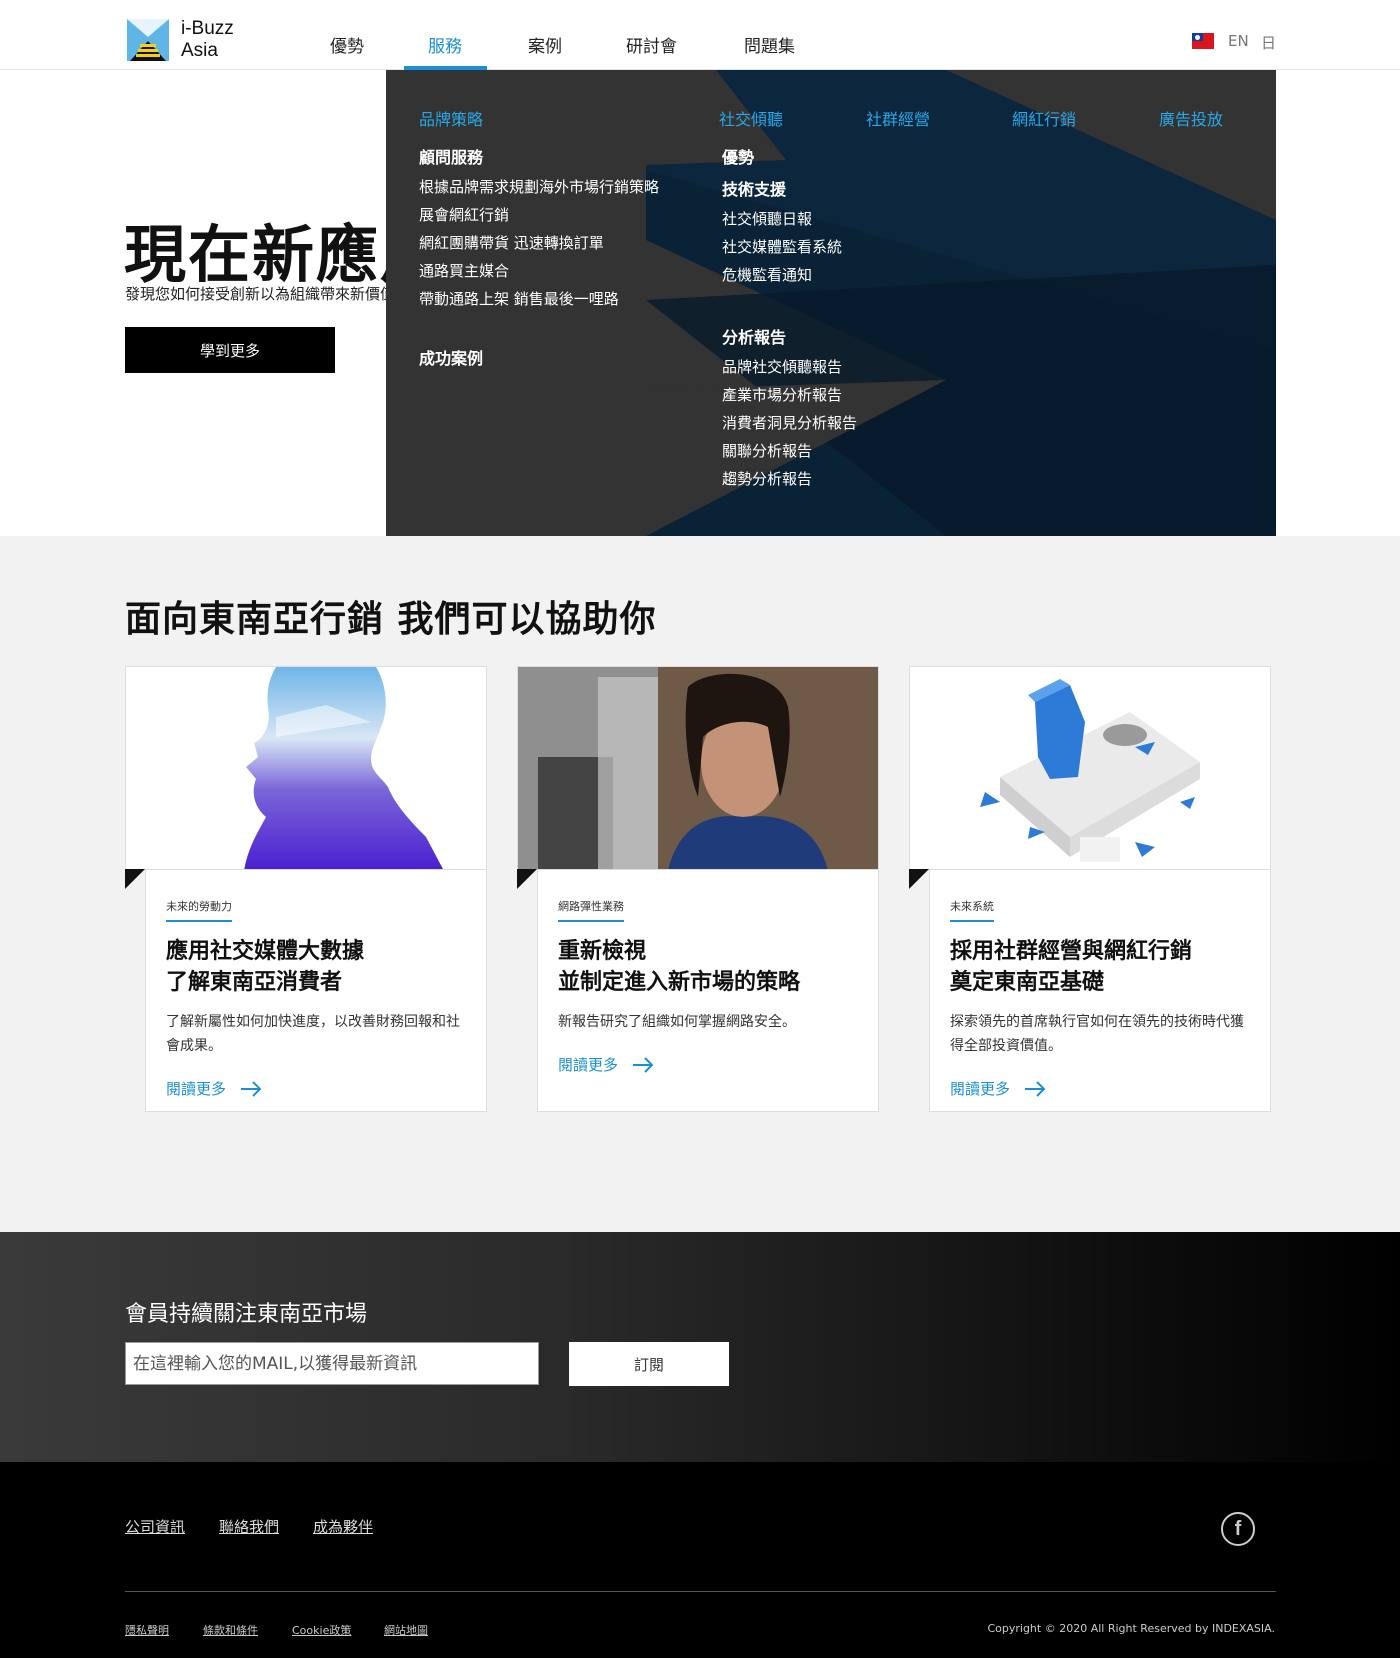 Image resolution: width=1400 pixels, height=1658 pixels. Describe the element at coordinates (539, 186) in the screenshot. I see `menu-item-overseas-strategy: 根據品牌需求規劃海外市場行銷策略` at that location.